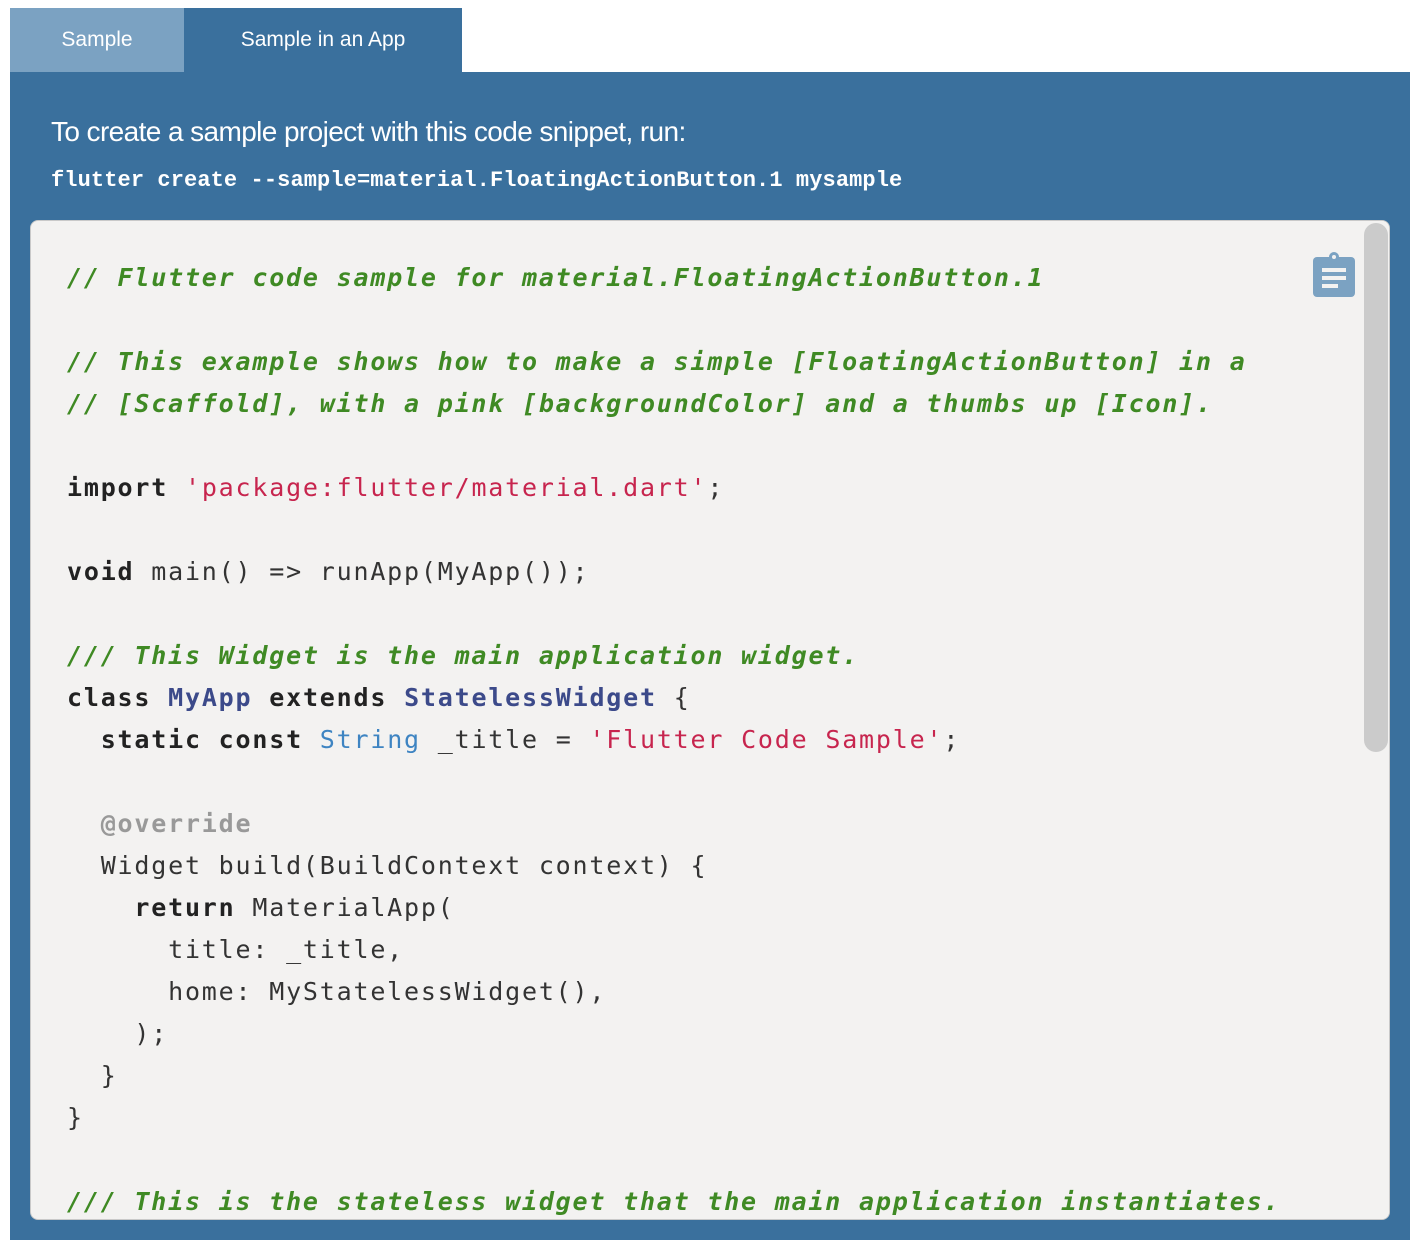 This screenshot has height=1252, width=1424. I want to click on code-string: 'package:flutter/material.dart', so click(446, 487).